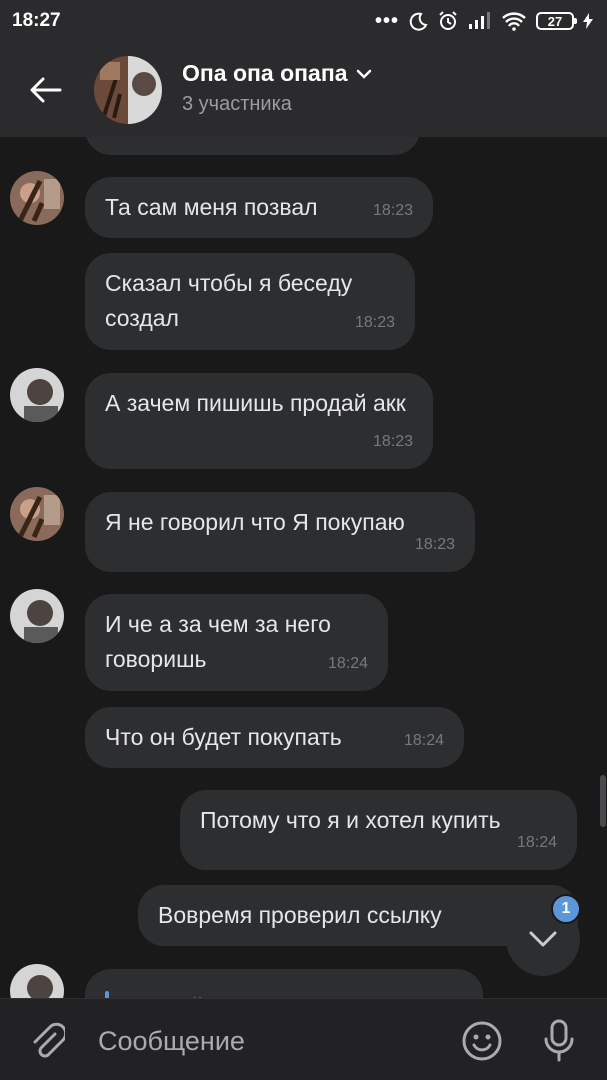 The height and width of the screenshot is (1080, 607). I want to click on smile-icon, so click(482, 1041).